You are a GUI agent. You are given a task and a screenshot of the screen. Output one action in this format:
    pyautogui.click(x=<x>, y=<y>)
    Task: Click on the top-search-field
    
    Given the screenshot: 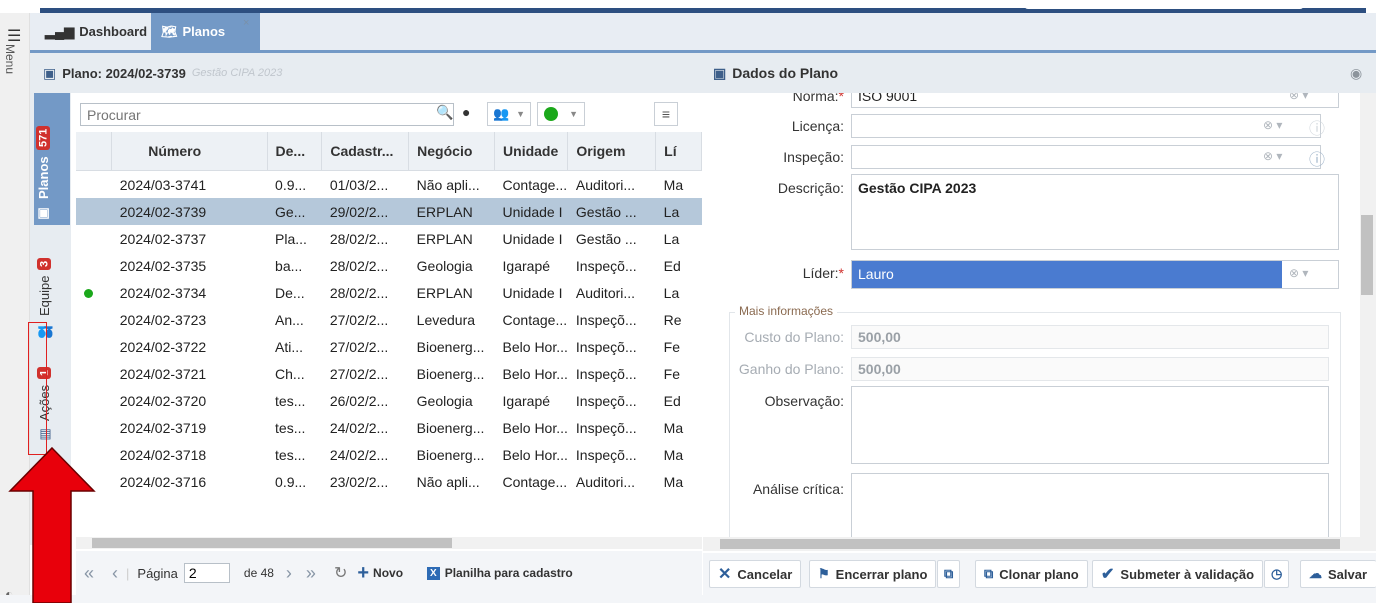 What is the action you would take?
    pyautogui.click(x=1164, y=4)
    